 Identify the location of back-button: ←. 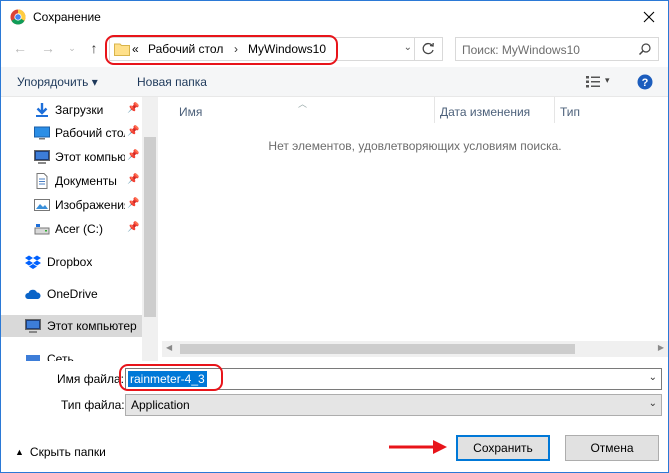
(20, 48).